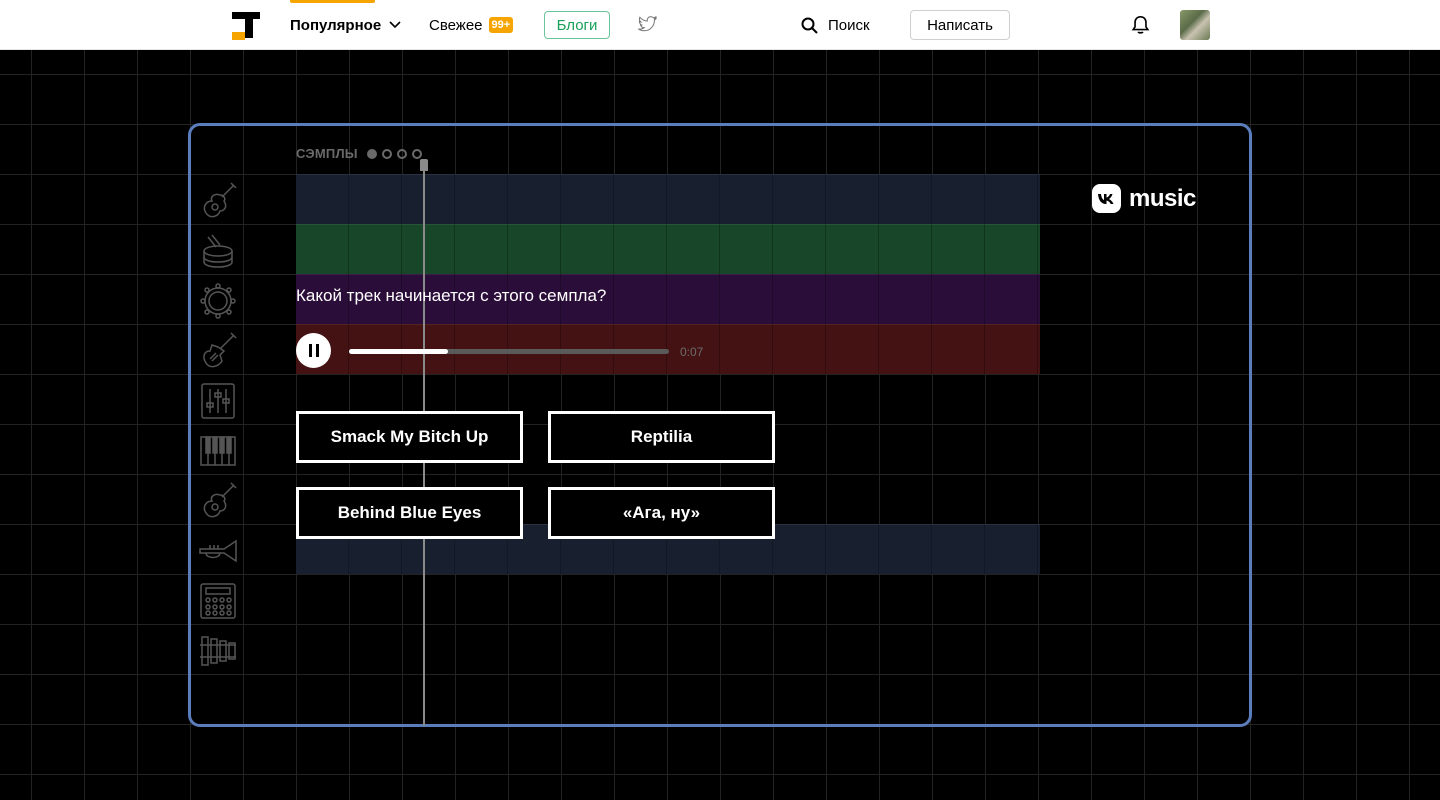 This screenshot has width=1440, height=800. What do you see at coordinates (1195, 25) in the screenshot?
I see `user-avatar` at bounding box center [1195, 25].